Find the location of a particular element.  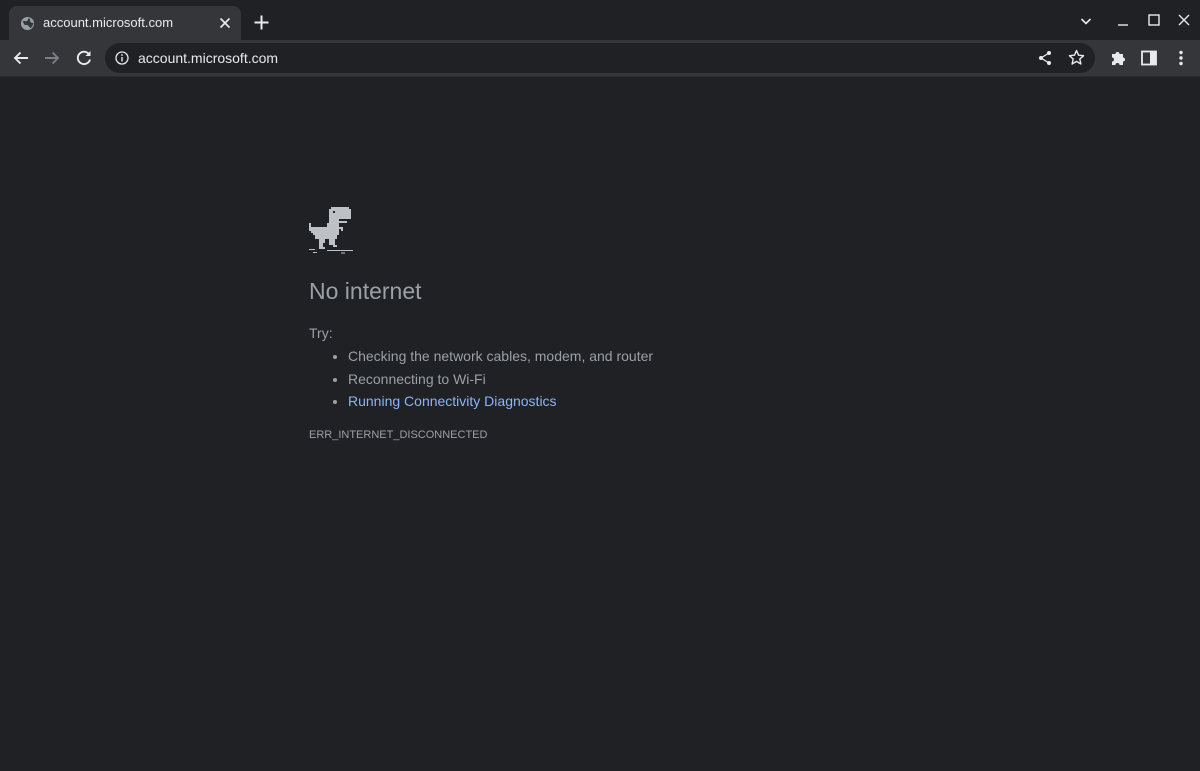

window-close-icon is located at coordinates (1184, 20).